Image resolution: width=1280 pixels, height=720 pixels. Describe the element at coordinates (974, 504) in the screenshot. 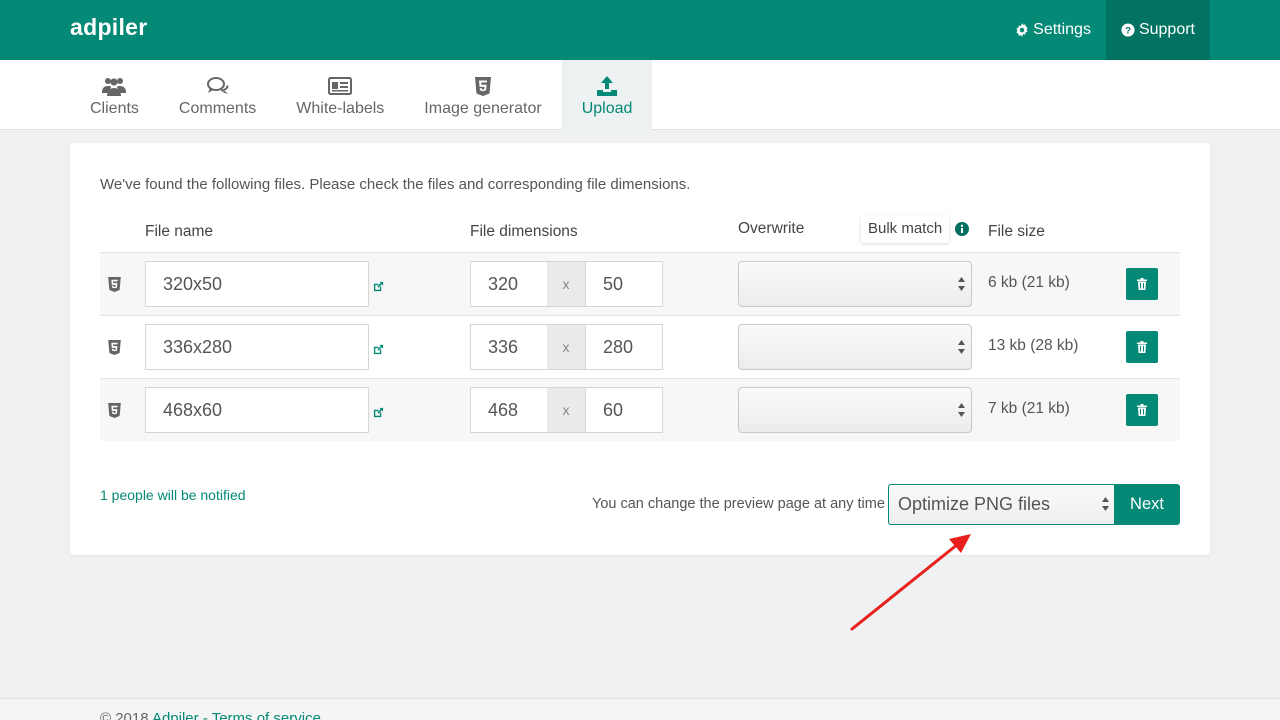

I see `optimize-select-value: Optimize PNG files` at that location.